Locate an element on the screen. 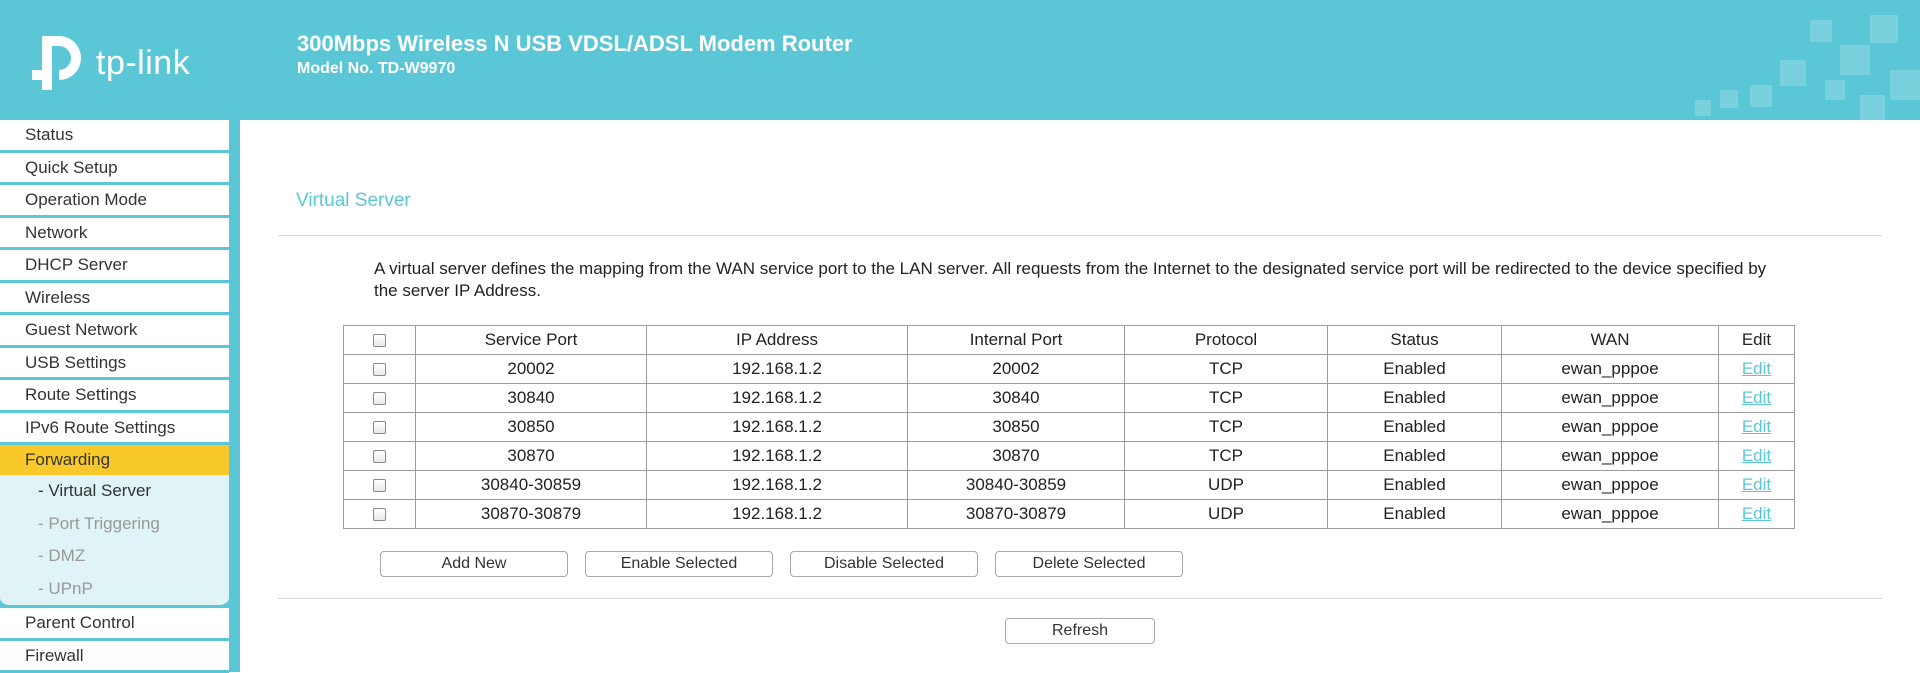 Image resolution: width=1920 pixels, height=673 pixels. col-edit: Edit is located at coordinates (1757, 340).